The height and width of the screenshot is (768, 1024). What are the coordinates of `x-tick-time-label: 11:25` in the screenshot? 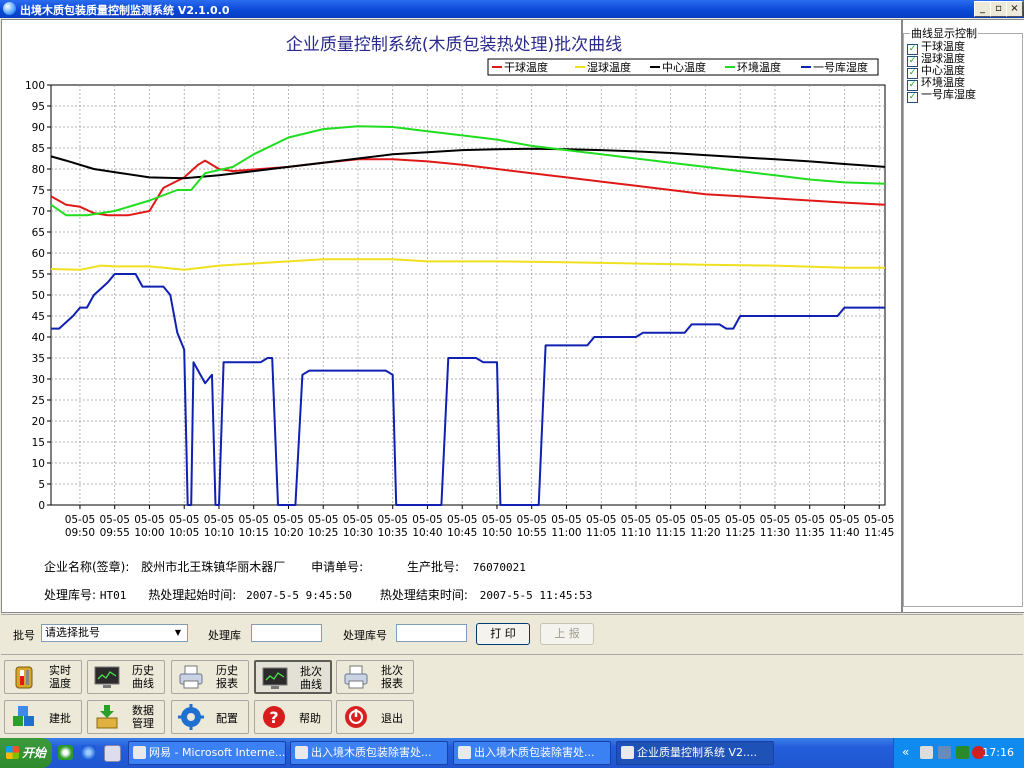 It's located at (740, 533).